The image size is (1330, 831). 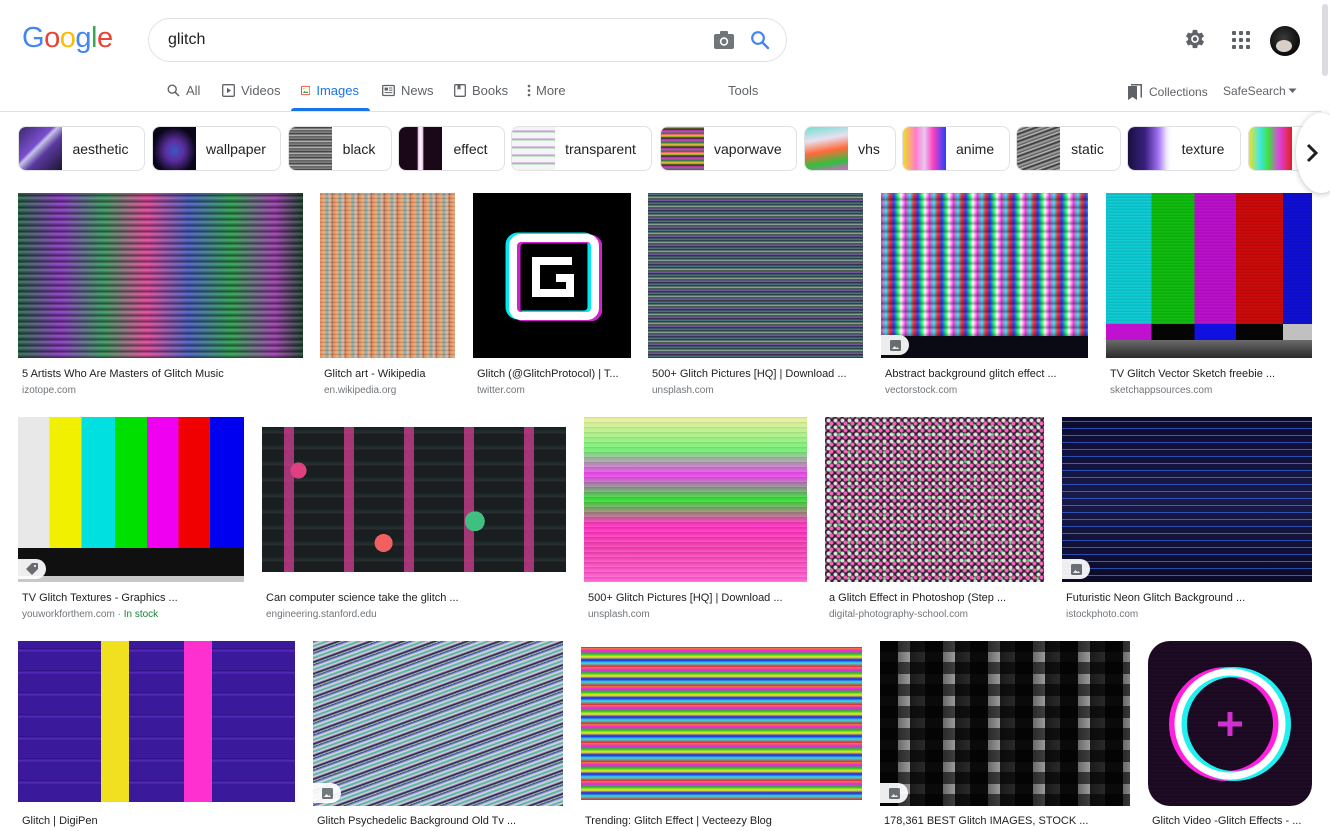 I want to click on safesearch-dropdown: SafeSearch, so click(x=1260, y=91).